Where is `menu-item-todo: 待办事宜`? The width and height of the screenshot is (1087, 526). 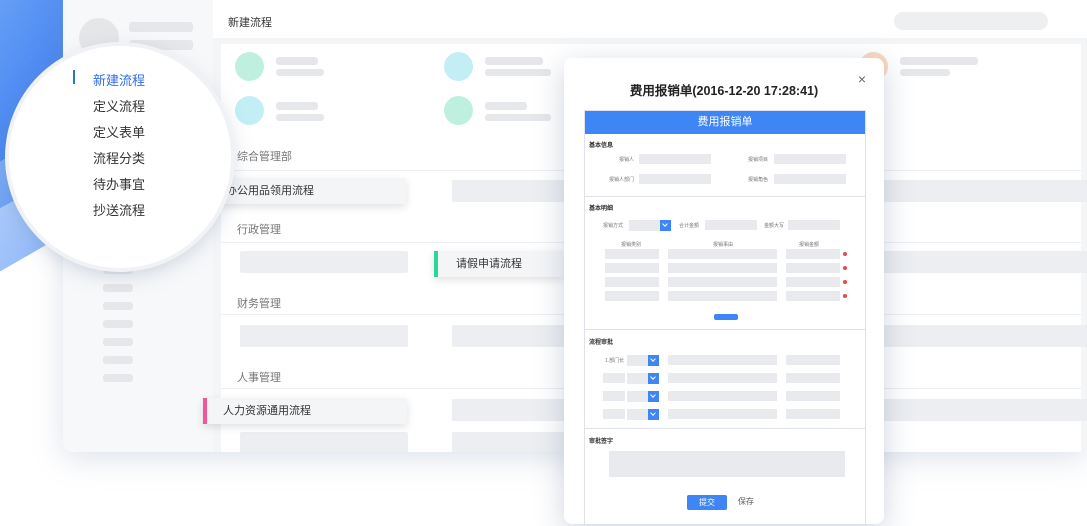
menu-item-todo: 待办事宜 is located at coordinates (119, 183).